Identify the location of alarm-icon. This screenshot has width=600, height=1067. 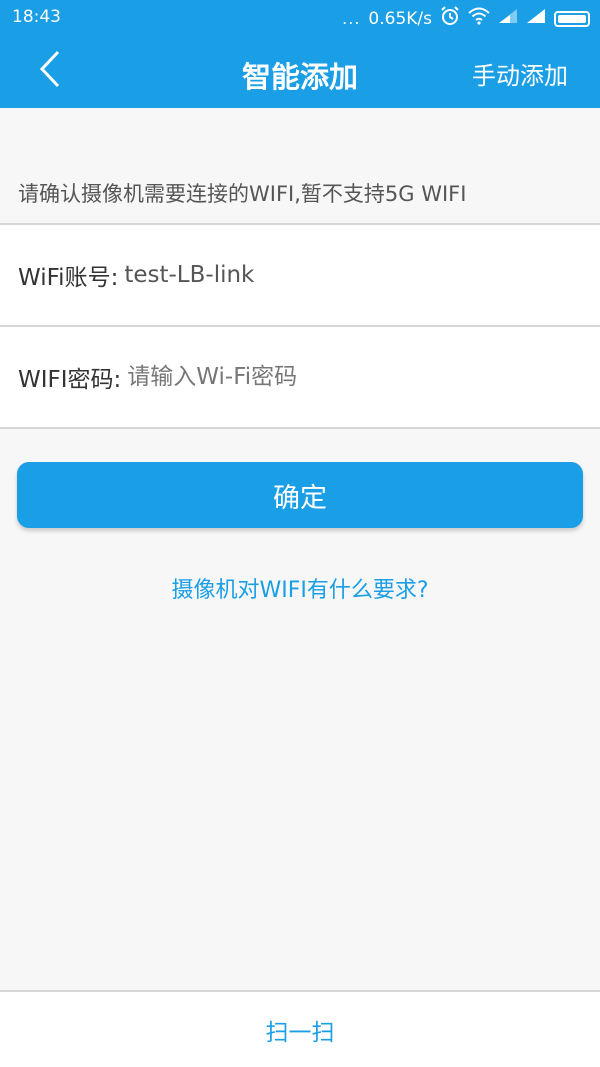
(450, 18).